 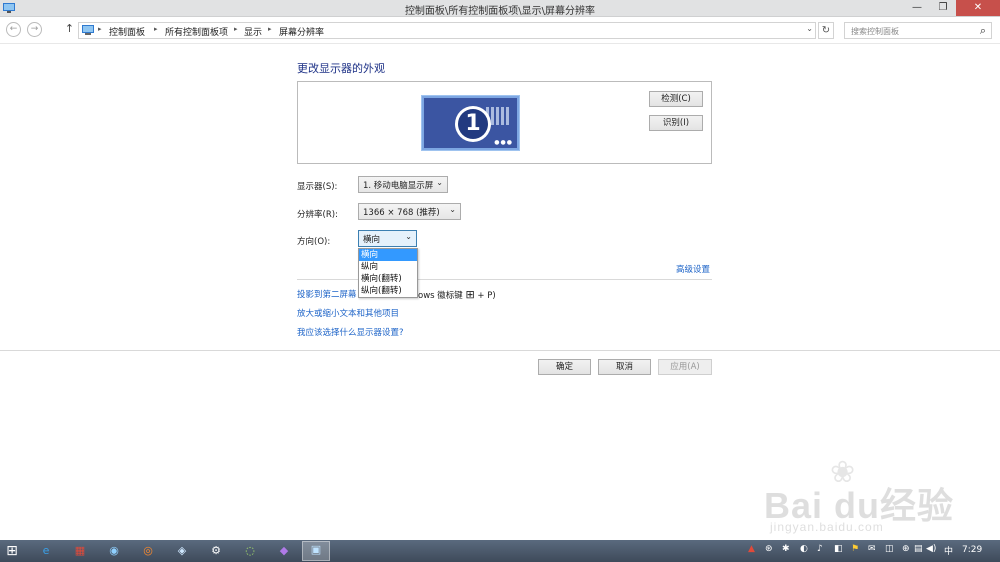 I want to click on orientation-label: 方向(O):, so click(x=314, y=242).